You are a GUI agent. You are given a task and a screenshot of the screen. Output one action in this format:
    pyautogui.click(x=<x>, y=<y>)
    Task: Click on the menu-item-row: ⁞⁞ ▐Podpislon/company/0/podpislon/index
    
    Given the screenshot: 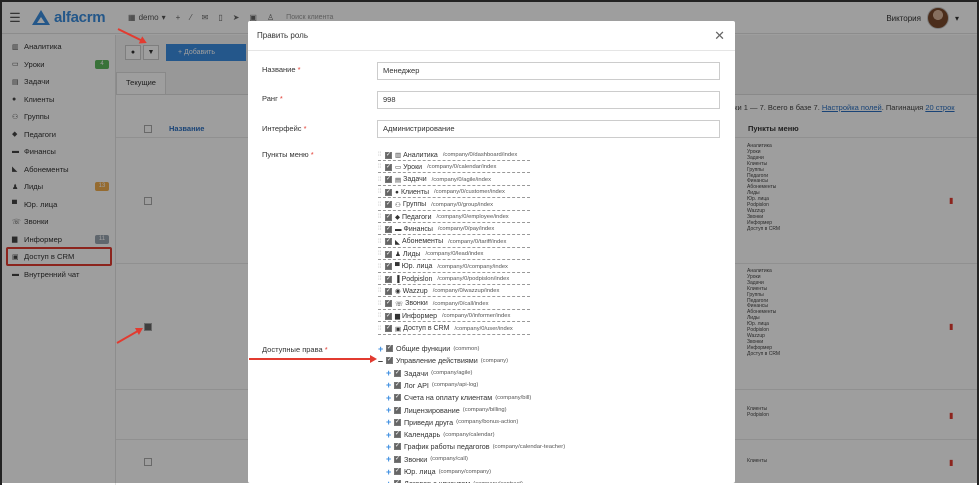 What is the action you would take?
    pyautogui.click(x=454, y=279)
    